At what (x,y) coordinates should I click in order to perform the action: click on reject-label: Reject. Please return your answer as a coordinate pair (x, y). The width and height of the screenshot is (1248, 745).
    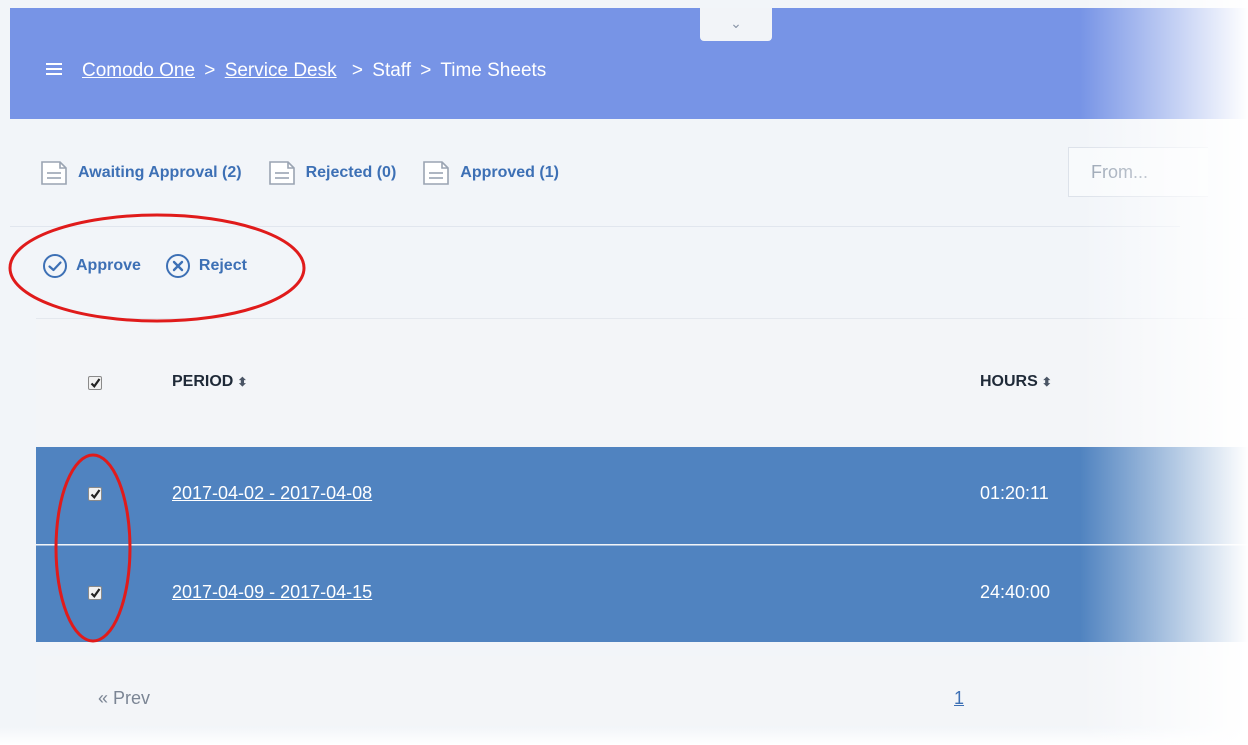
    Looking at the image, I should click on (222, 265).